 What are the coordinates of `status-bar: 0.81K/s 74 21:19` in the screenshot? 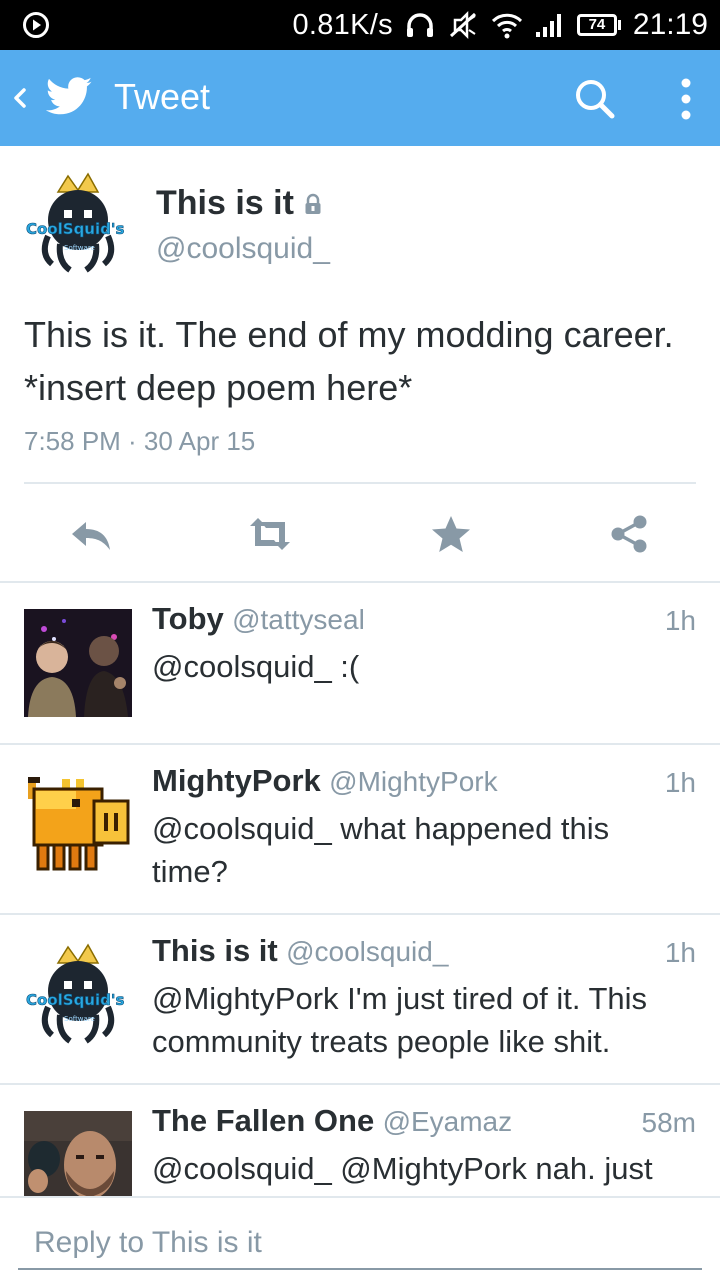 It's located at (360, 25).